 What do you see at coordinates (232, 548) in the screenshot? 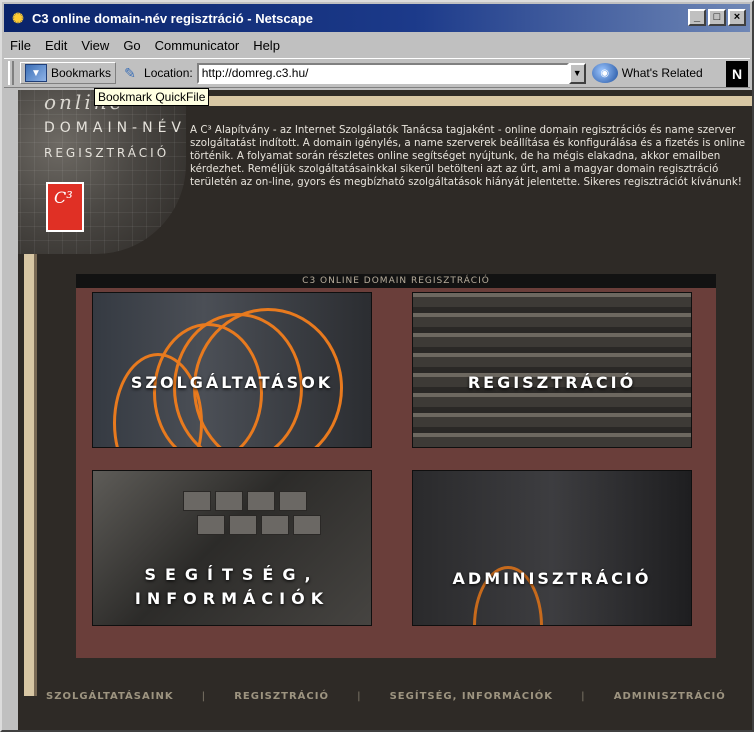
I see `tile-segitseg: SEGÍTSÉG, INFORMÁCIÓK` at bounding box center [232, 548].